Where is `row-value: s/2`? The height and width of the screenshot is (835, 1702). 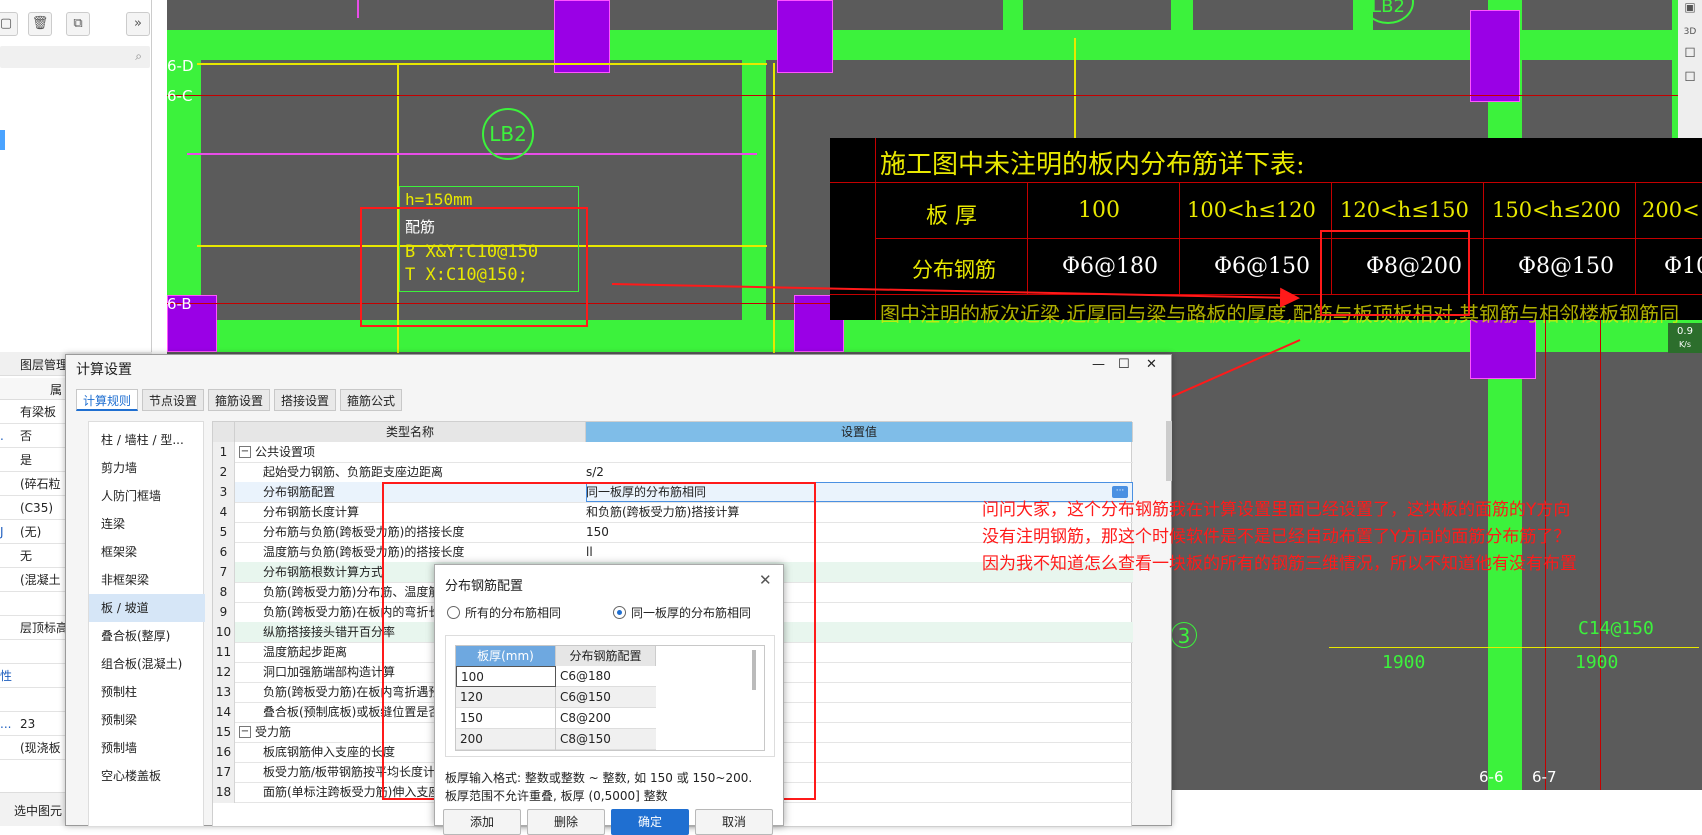
row-value: s/2 is located at coordinates (595, 472).